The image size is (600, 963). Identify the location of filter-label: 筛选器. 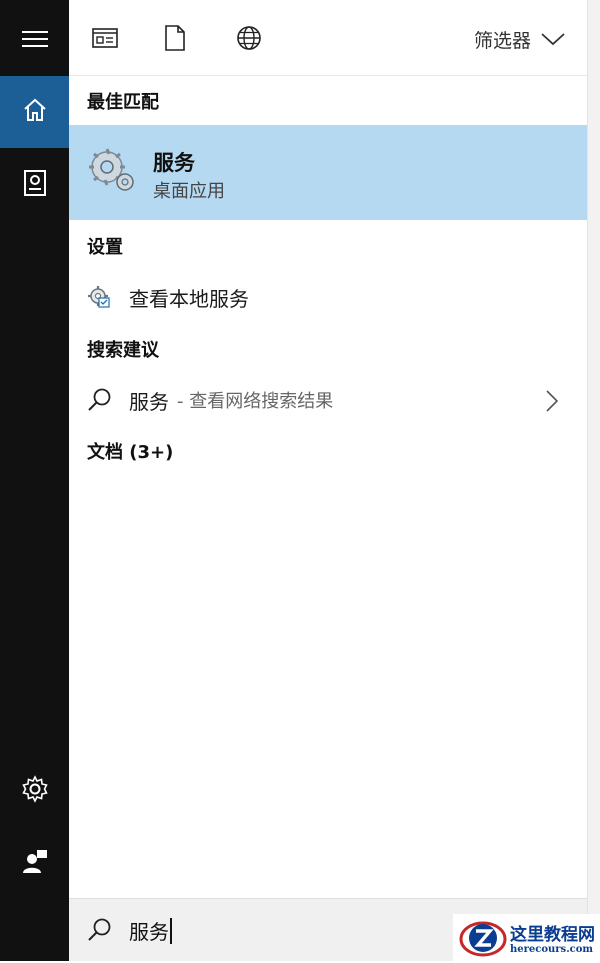
(502, 41).